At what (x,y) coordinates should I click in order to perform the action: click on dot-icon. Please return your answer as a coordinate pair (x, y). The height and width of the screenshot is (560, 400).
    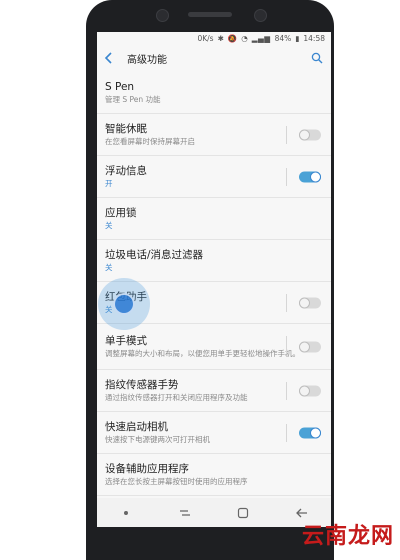
    Looking at the image, I should click on (126, 512).